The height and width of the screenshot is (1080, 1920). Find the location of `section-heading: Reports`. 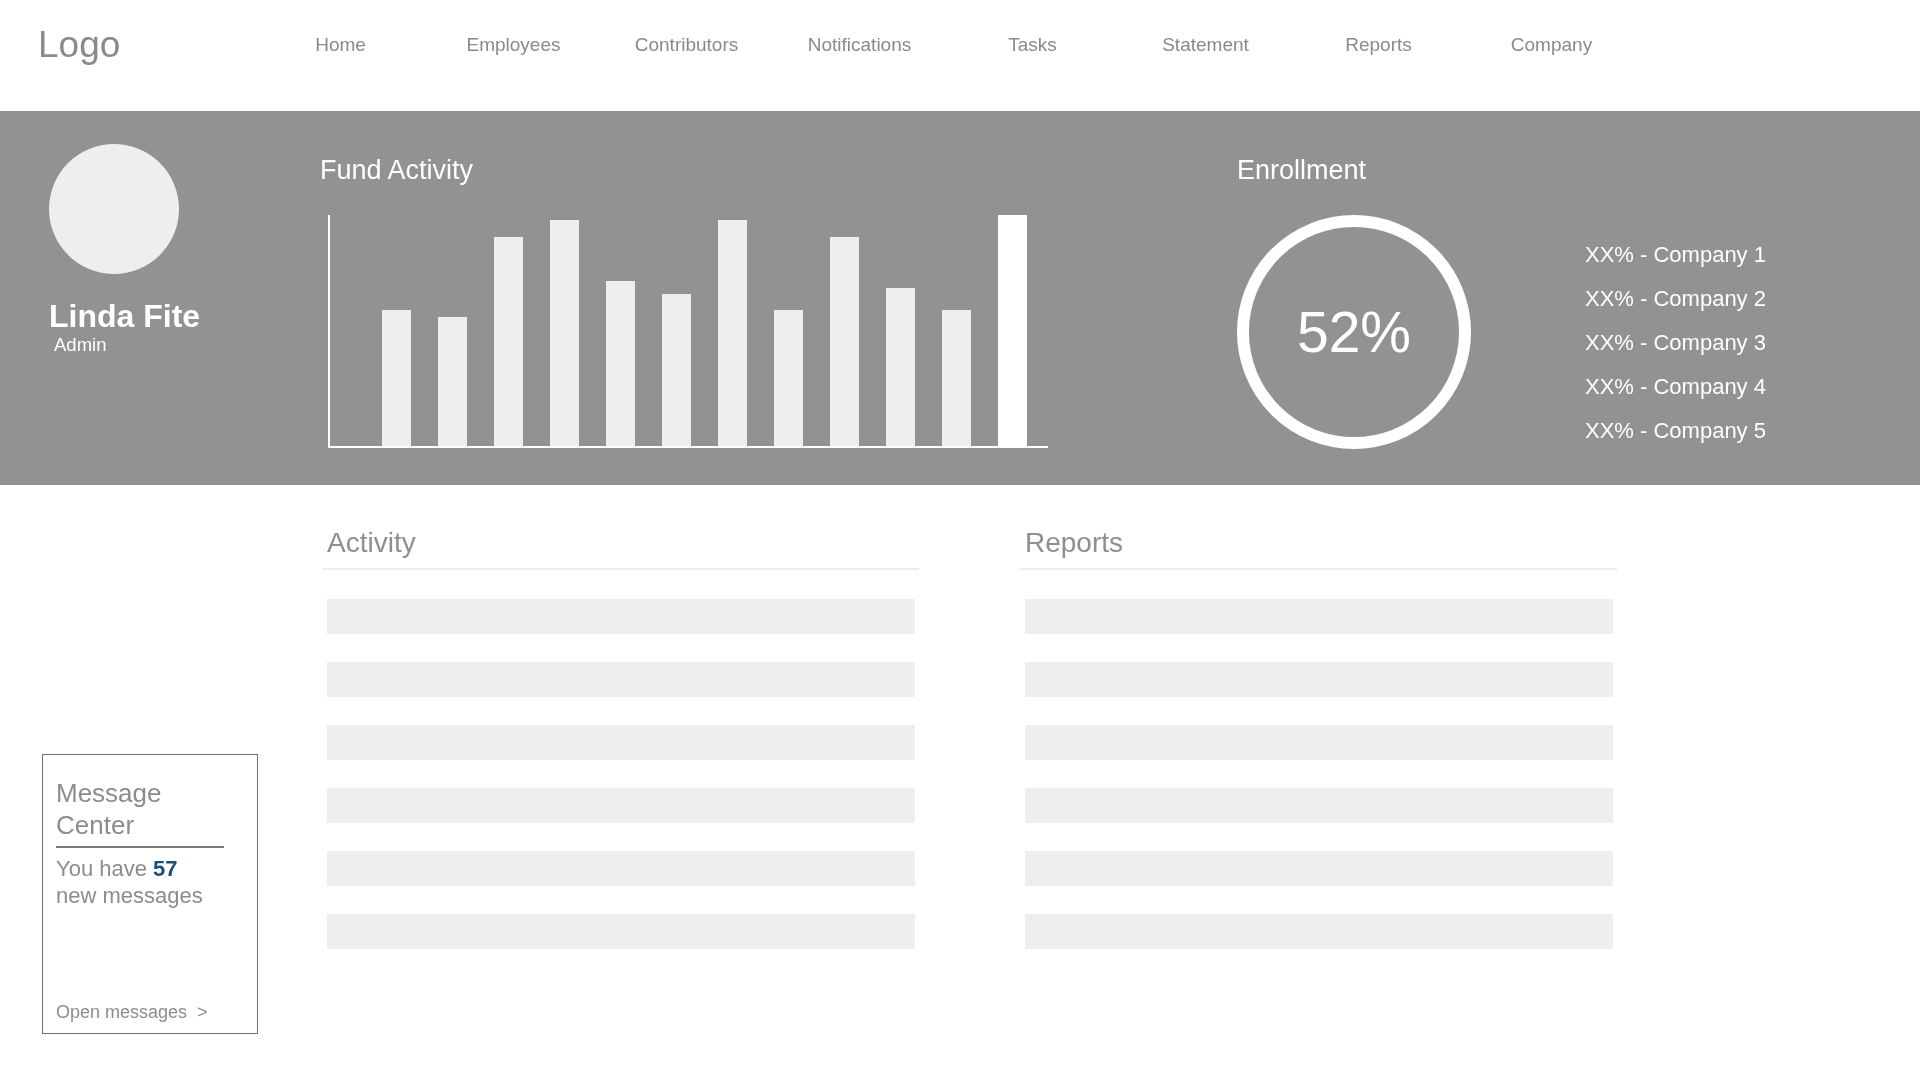

section-heading: Reports is located at coordinates (1074, 543).